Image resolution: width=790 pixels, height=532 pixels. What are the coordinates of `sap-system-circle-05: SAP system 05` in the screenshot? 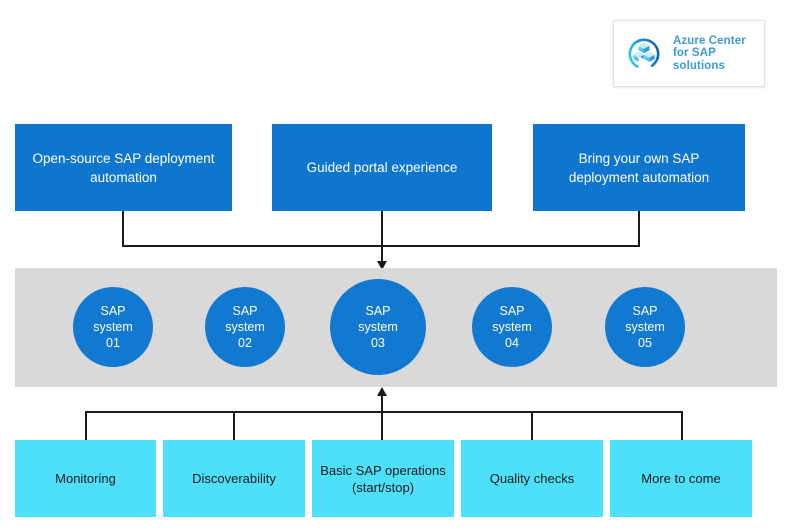 It's located at (645, 327).